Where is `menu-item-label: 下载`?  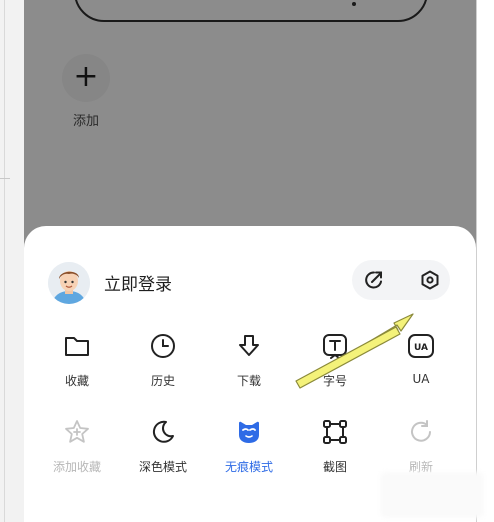
menu-item-label: 下载 is located at coordinates (248, 381).